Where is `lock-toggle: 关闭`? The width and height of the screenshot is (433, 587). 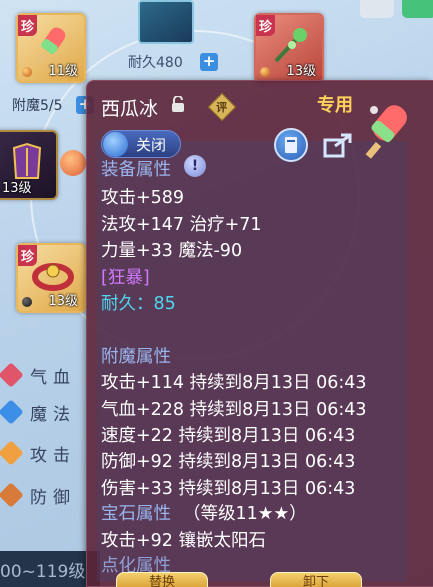
lock-toggle: 关闭 is located at coordinates (141, 144).